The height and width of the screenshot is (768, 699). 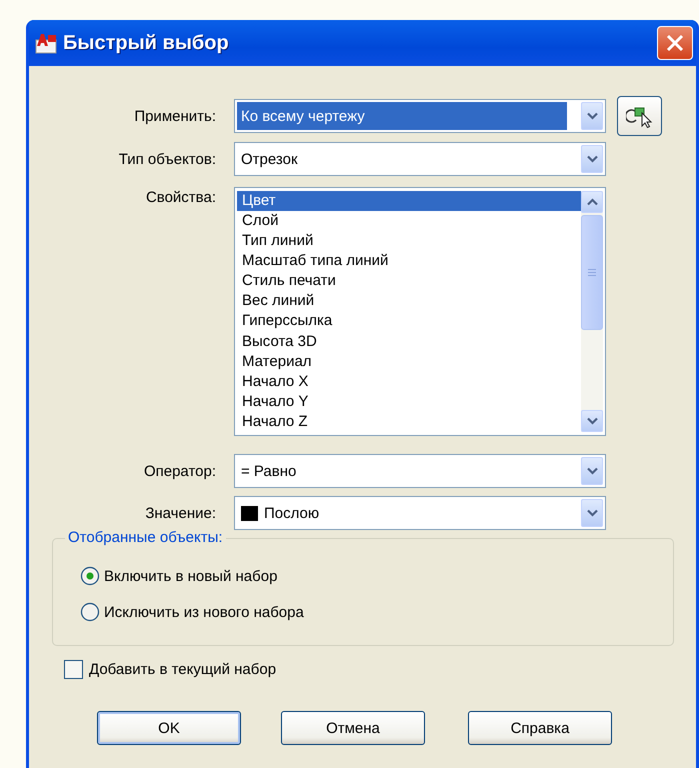 What do you see at coordinates (146, 43) in the screenshot?
I see `window-title: Быстрый выбор` at bounding box center [146, 43].